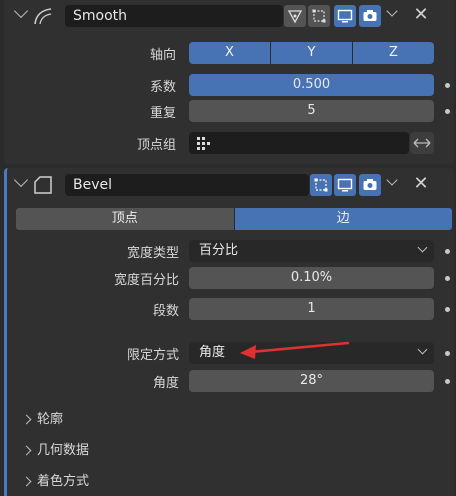  What do you see at coordinates (187, 185) in the screenshot?
I see `modifier-name-field: Bevel` at bounding box center [187, 185].